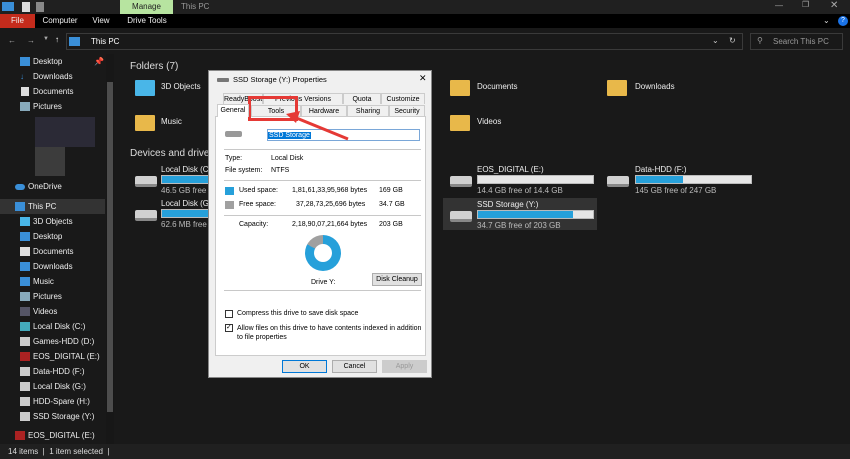 The width and height of the screenshot is (850, 459). What do you see at coordinates (187, 203) in the screenshot?
I see `drive-name: Local Disk (G:)` at bounding box center [187, 203].